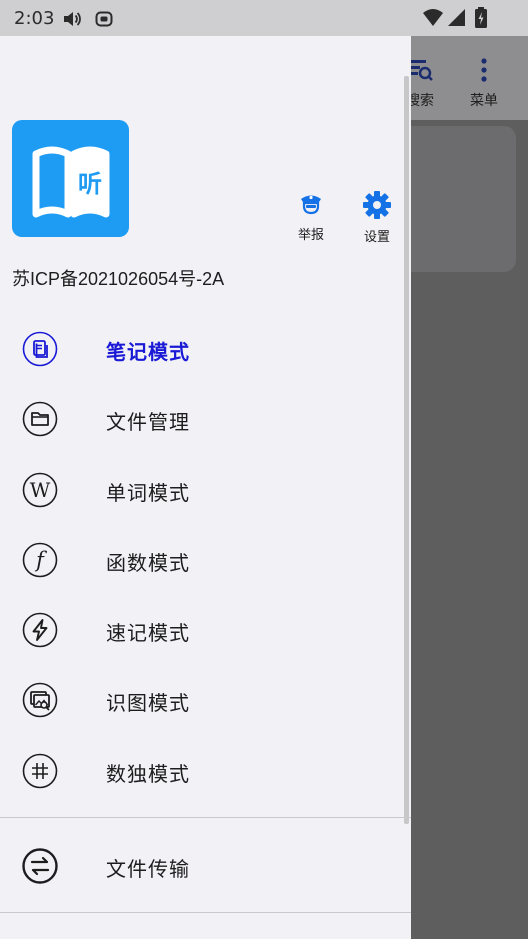  I want to click on function-icon: f, so click(40, 560).